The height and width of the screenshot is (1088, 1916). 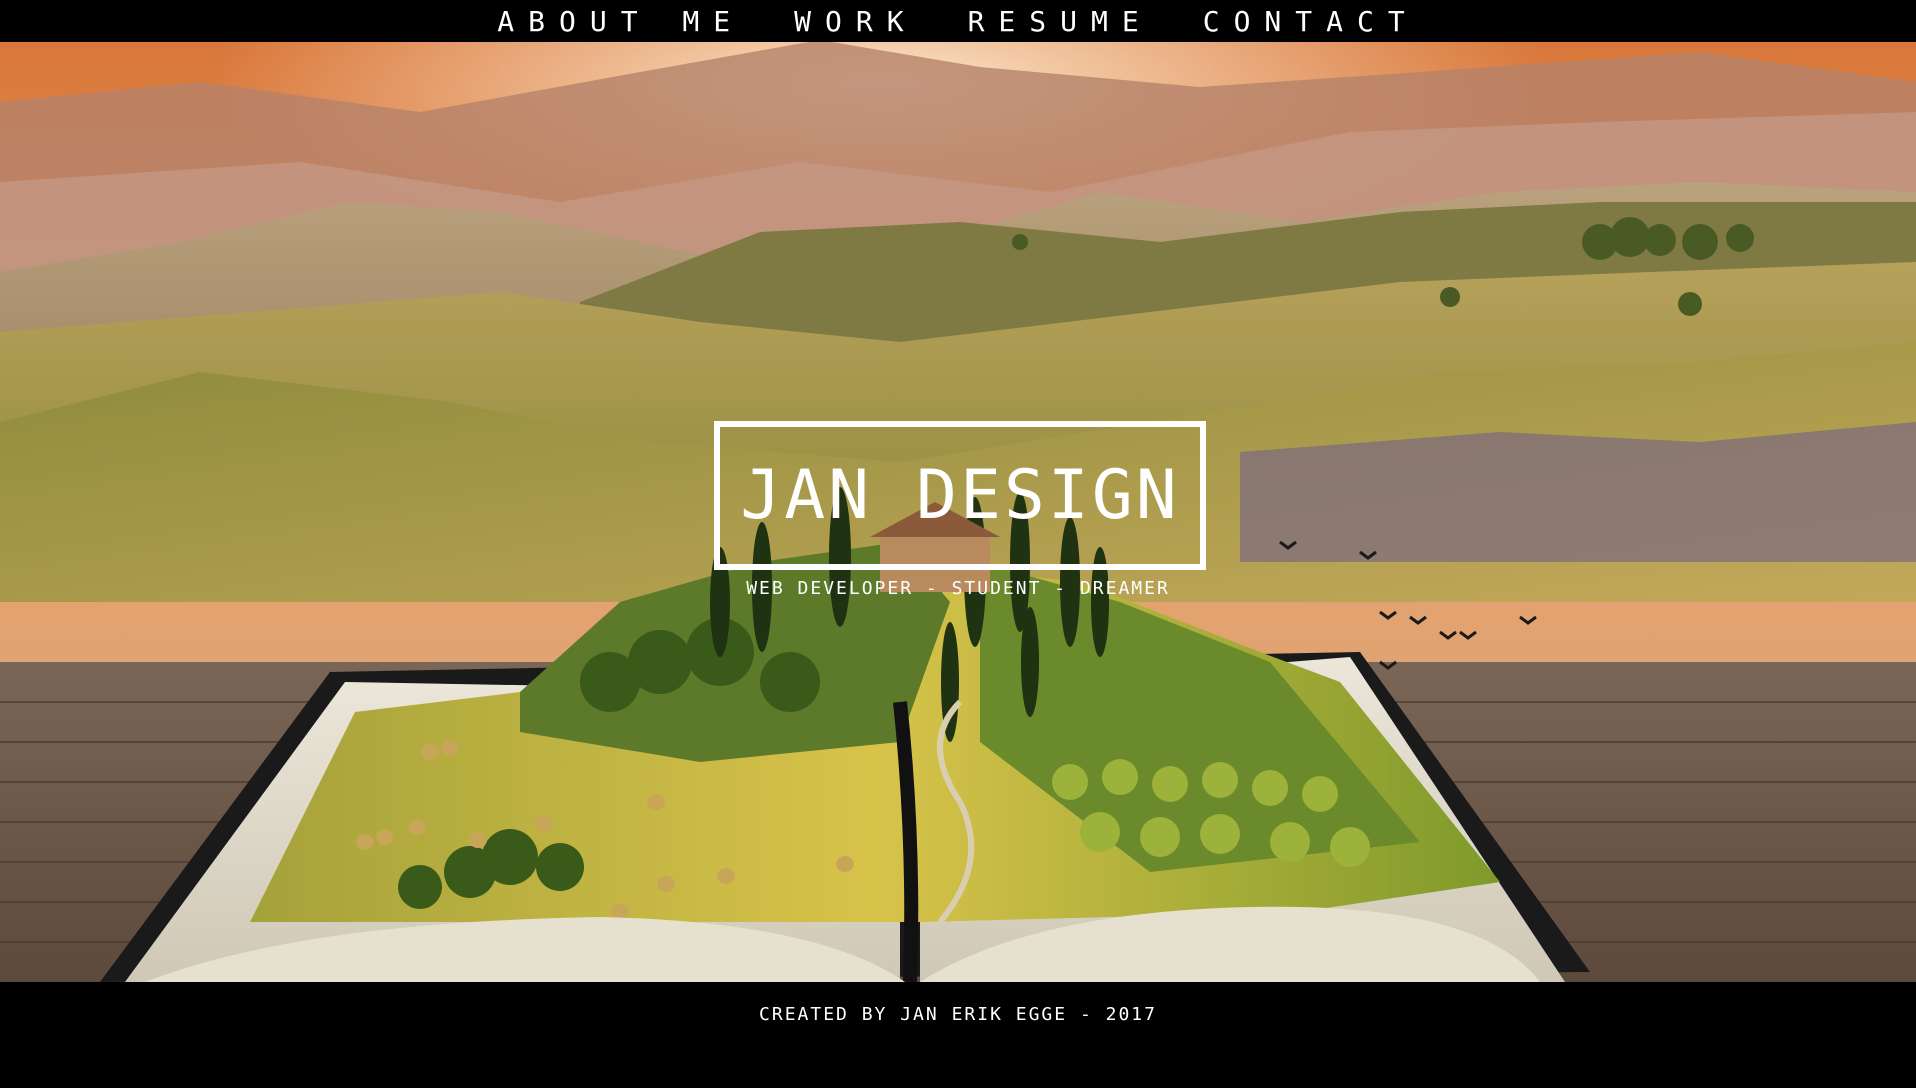 I want to click on nav-about-me-link: ABOUT ME, so click(x=620, y=21).